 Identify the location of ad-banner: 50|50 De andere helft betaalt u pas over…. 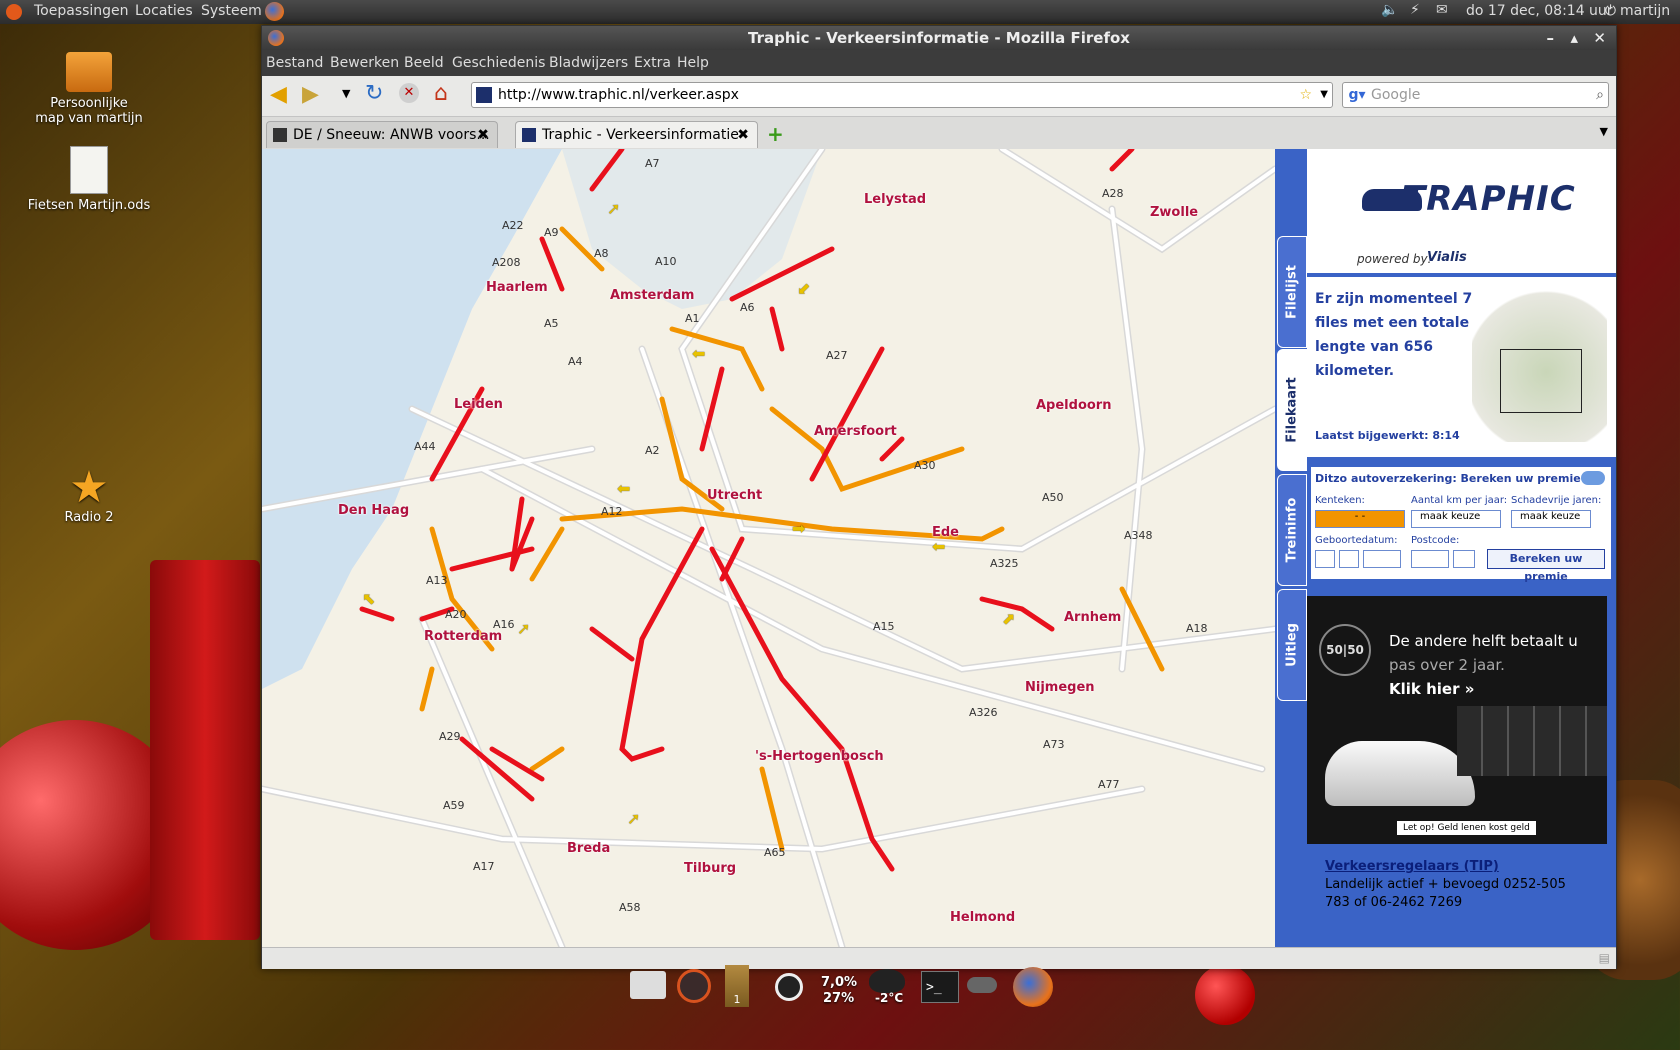
(1457, 720).